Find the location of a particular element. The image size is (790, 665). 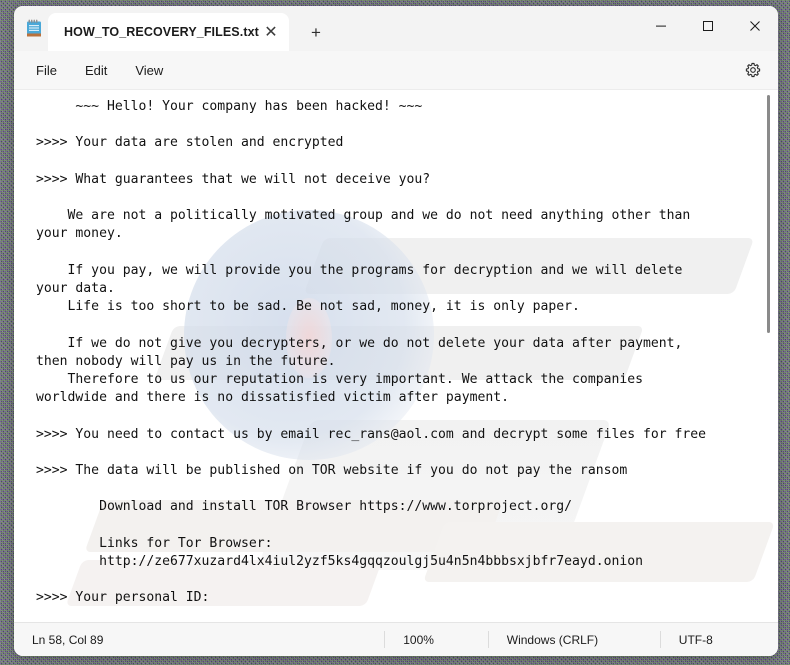

gear-icon is located at coordinates (753, 70).